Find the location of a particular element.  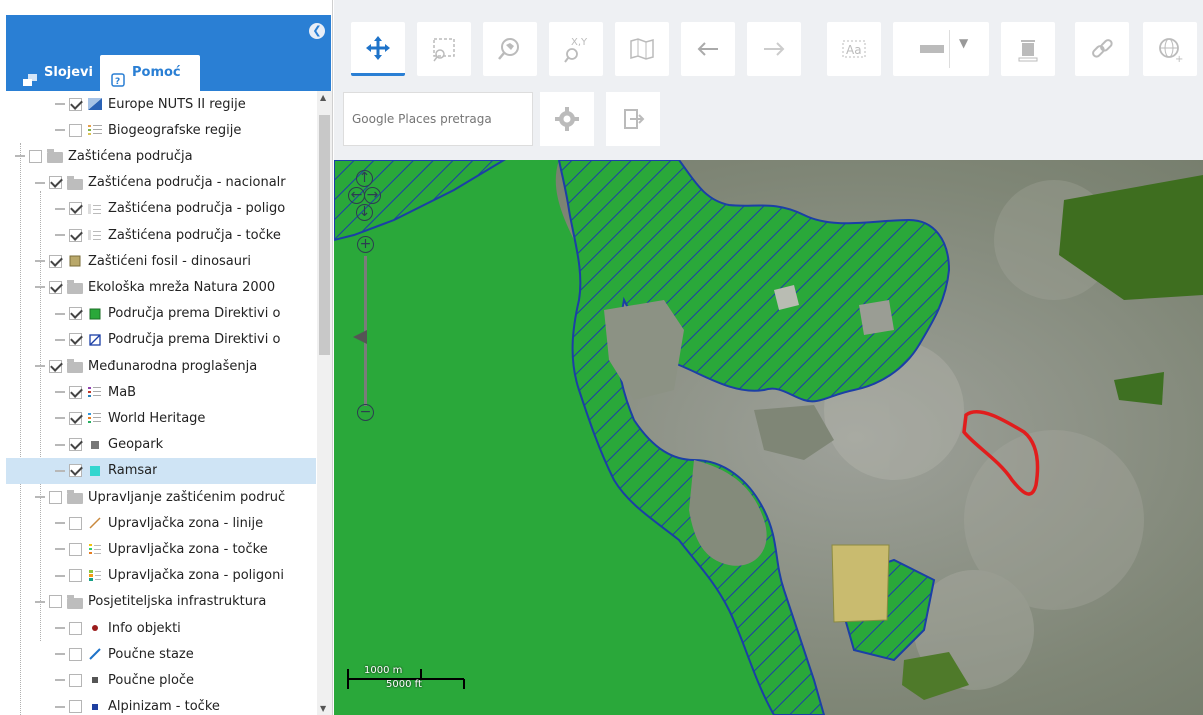

layer-tree-item: Poučne ploče is located at coordinates (161, 680).